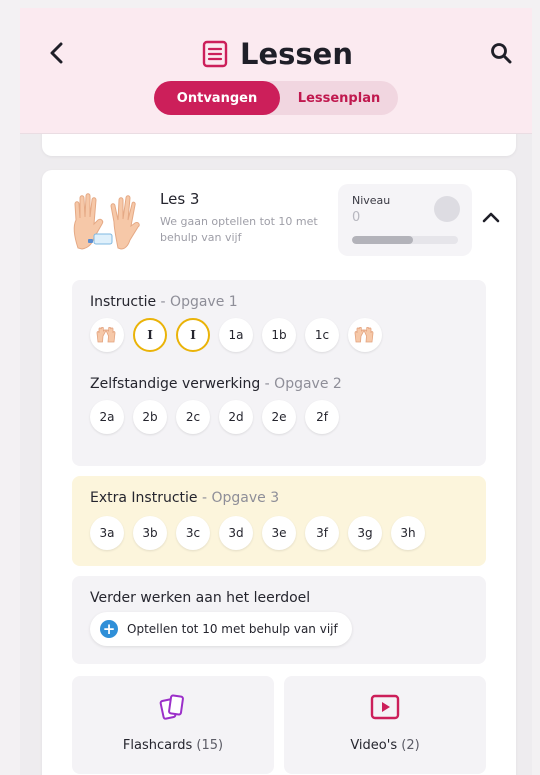 The image size is (540, 775). Describe the element at coordinates (385, 707) in the screenshot. I see `video-play-icon` at that location.